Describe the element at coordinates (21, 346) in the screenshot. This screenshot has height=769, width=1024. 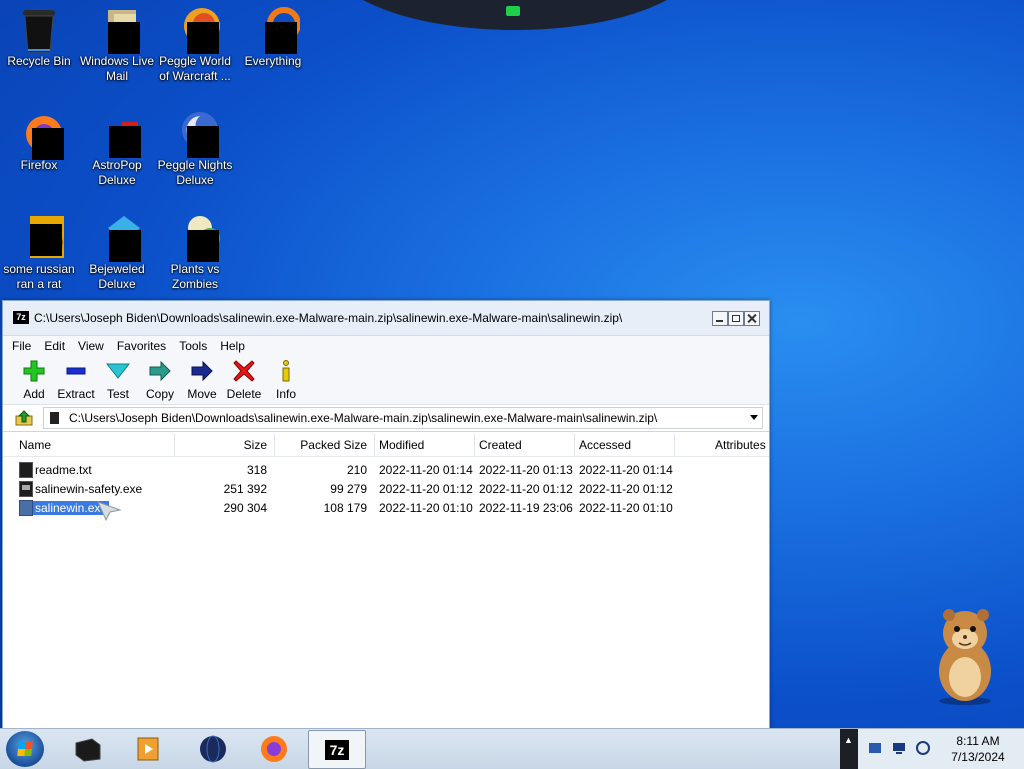
I see `menu-file: File` at that location.